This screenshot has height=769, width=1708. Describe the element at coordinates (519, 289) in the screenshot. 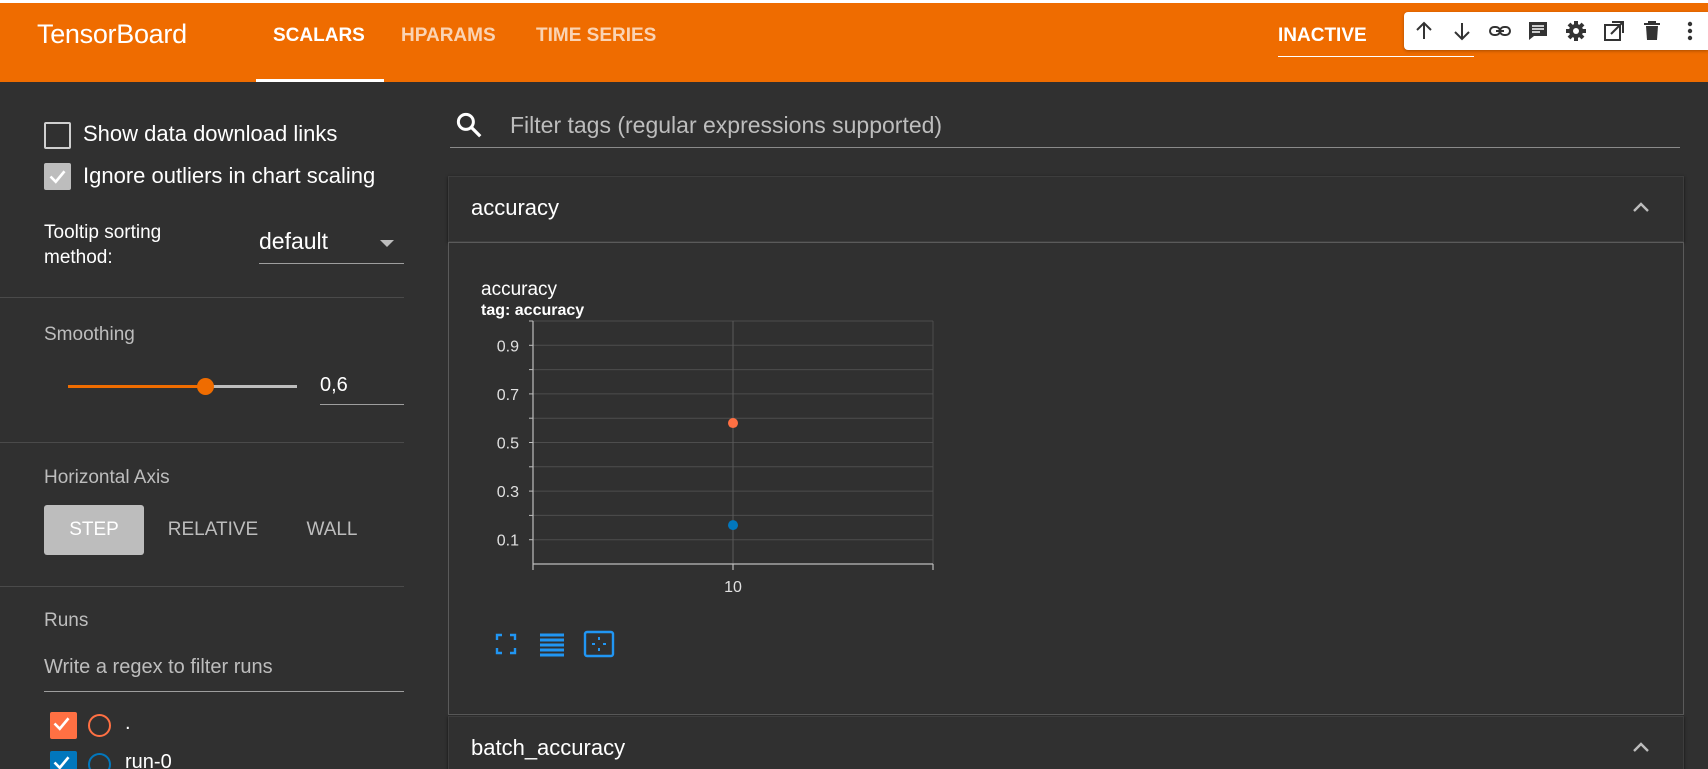

I see `chart-title: accuracy` at that location.